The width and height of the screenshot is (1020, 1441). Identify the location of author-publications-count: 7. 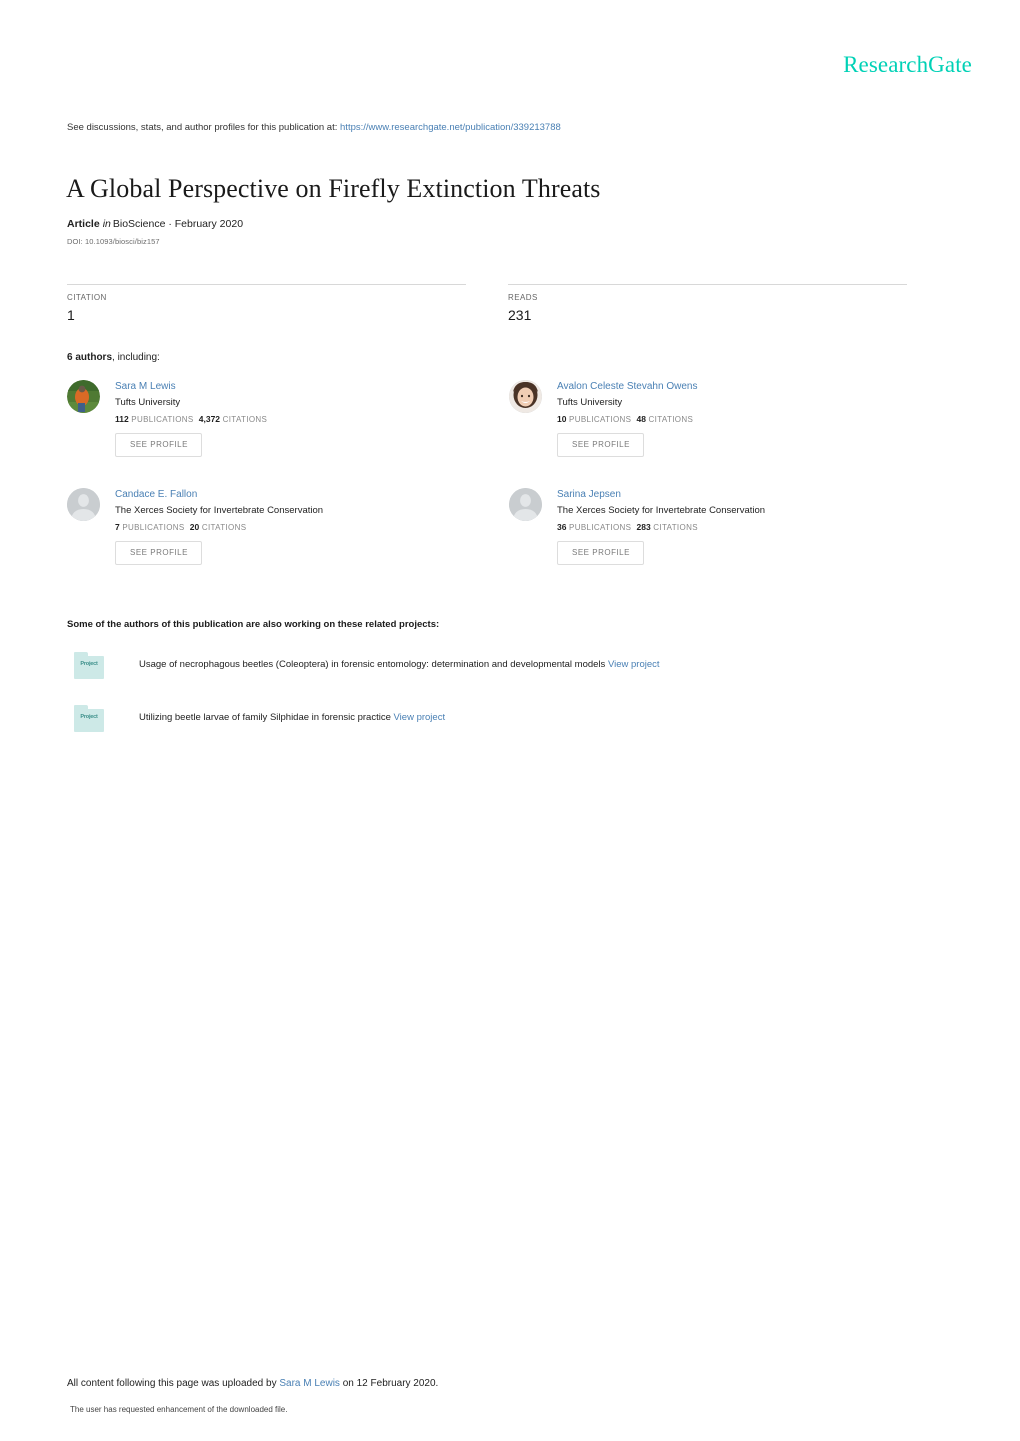
(117, 527).